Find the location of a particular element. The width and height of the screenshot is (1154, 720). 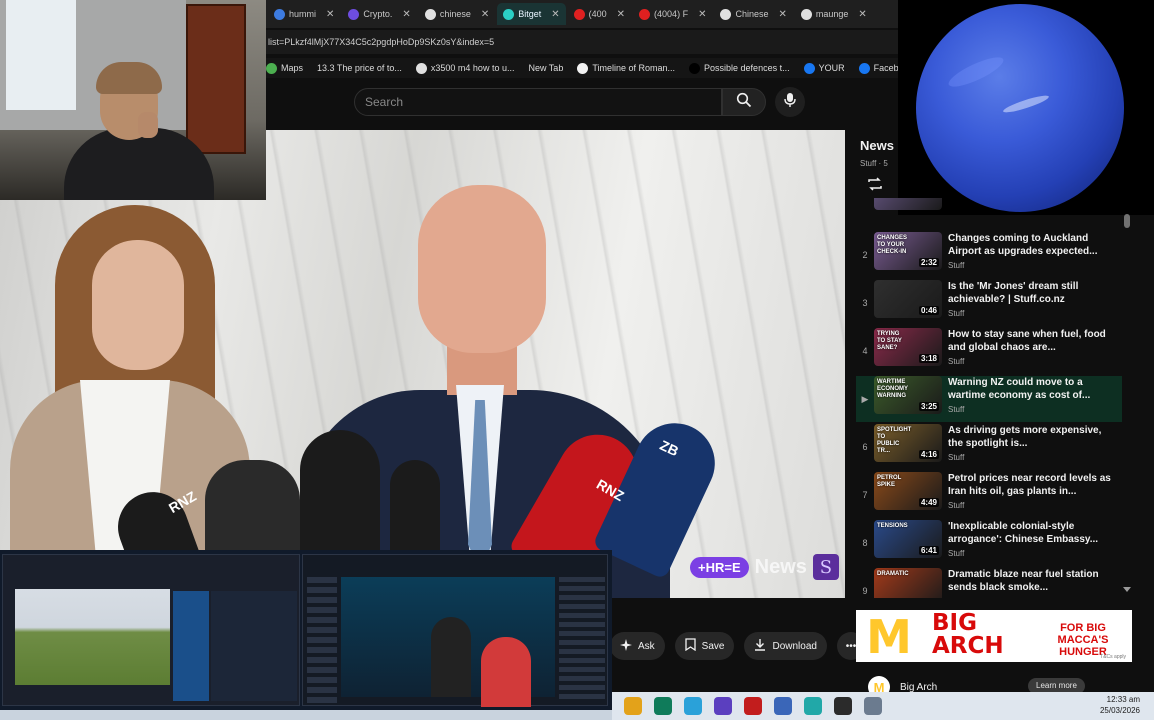

now-playing-icon: ▶ is located at coordinates (865, 399).